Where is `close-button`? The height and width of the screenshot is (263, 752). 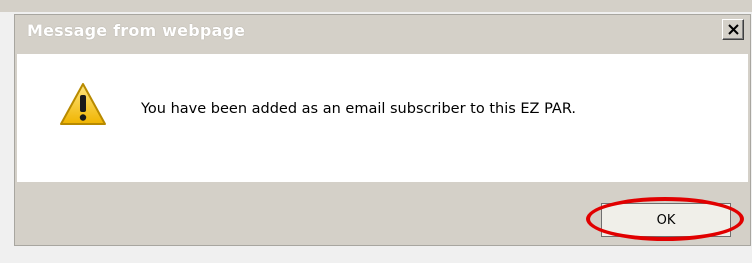
close-button is located at coordinates (733, 29).